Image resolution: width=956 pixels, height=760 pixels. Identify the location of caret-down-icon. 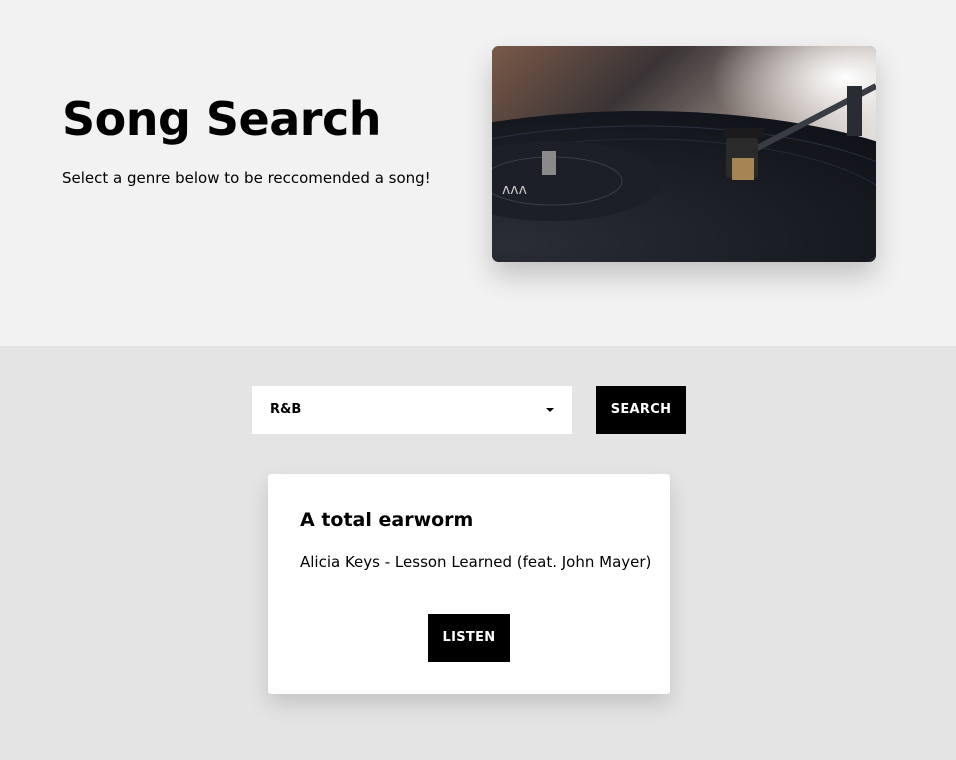
(550, 410).